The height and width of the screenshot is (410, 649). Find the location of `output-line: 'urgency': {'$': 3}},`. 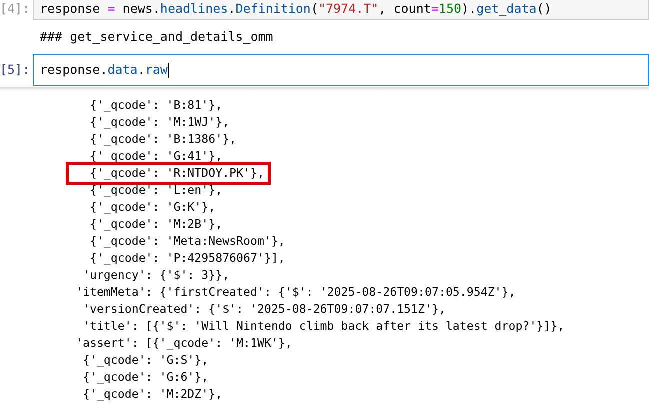

output-line: 'urgency': {'$': 3}}, is located at coordinates (156, 275).